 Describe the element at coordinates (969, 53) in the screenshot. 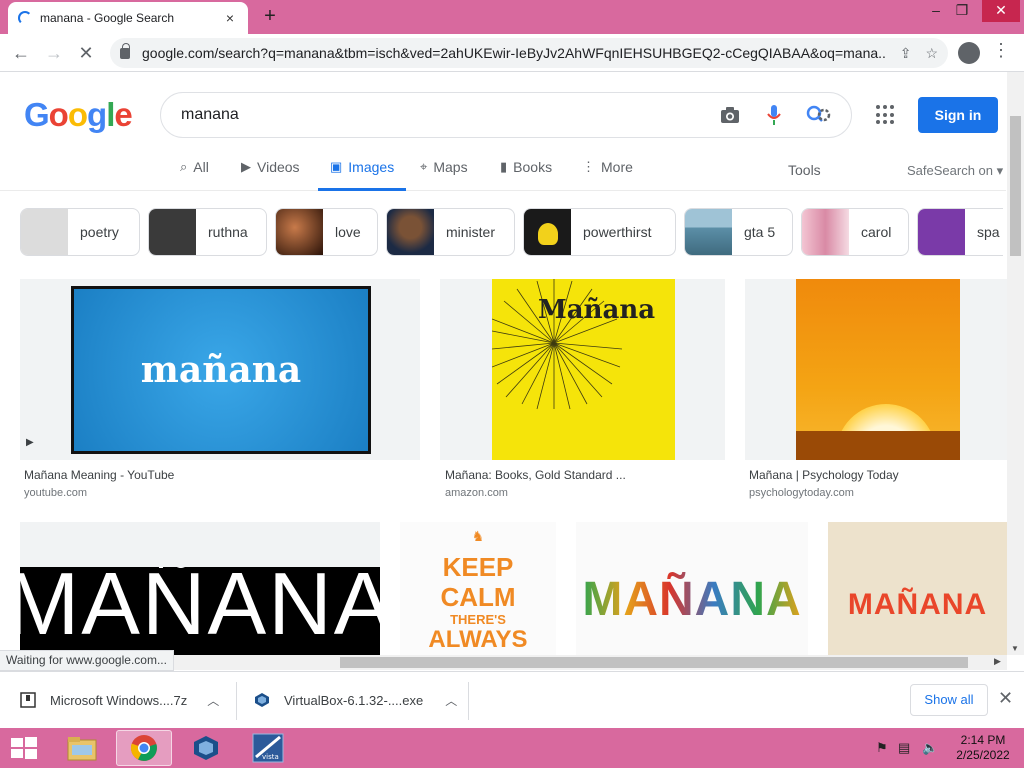

I see `profile-avatar-icon` at that location.